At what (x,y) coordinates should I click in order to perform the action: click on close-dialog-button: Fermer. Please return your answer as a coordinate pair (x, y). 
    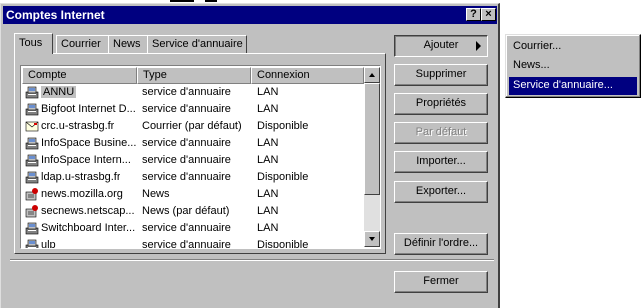
    Looking at the image, I should click on (441, 282).